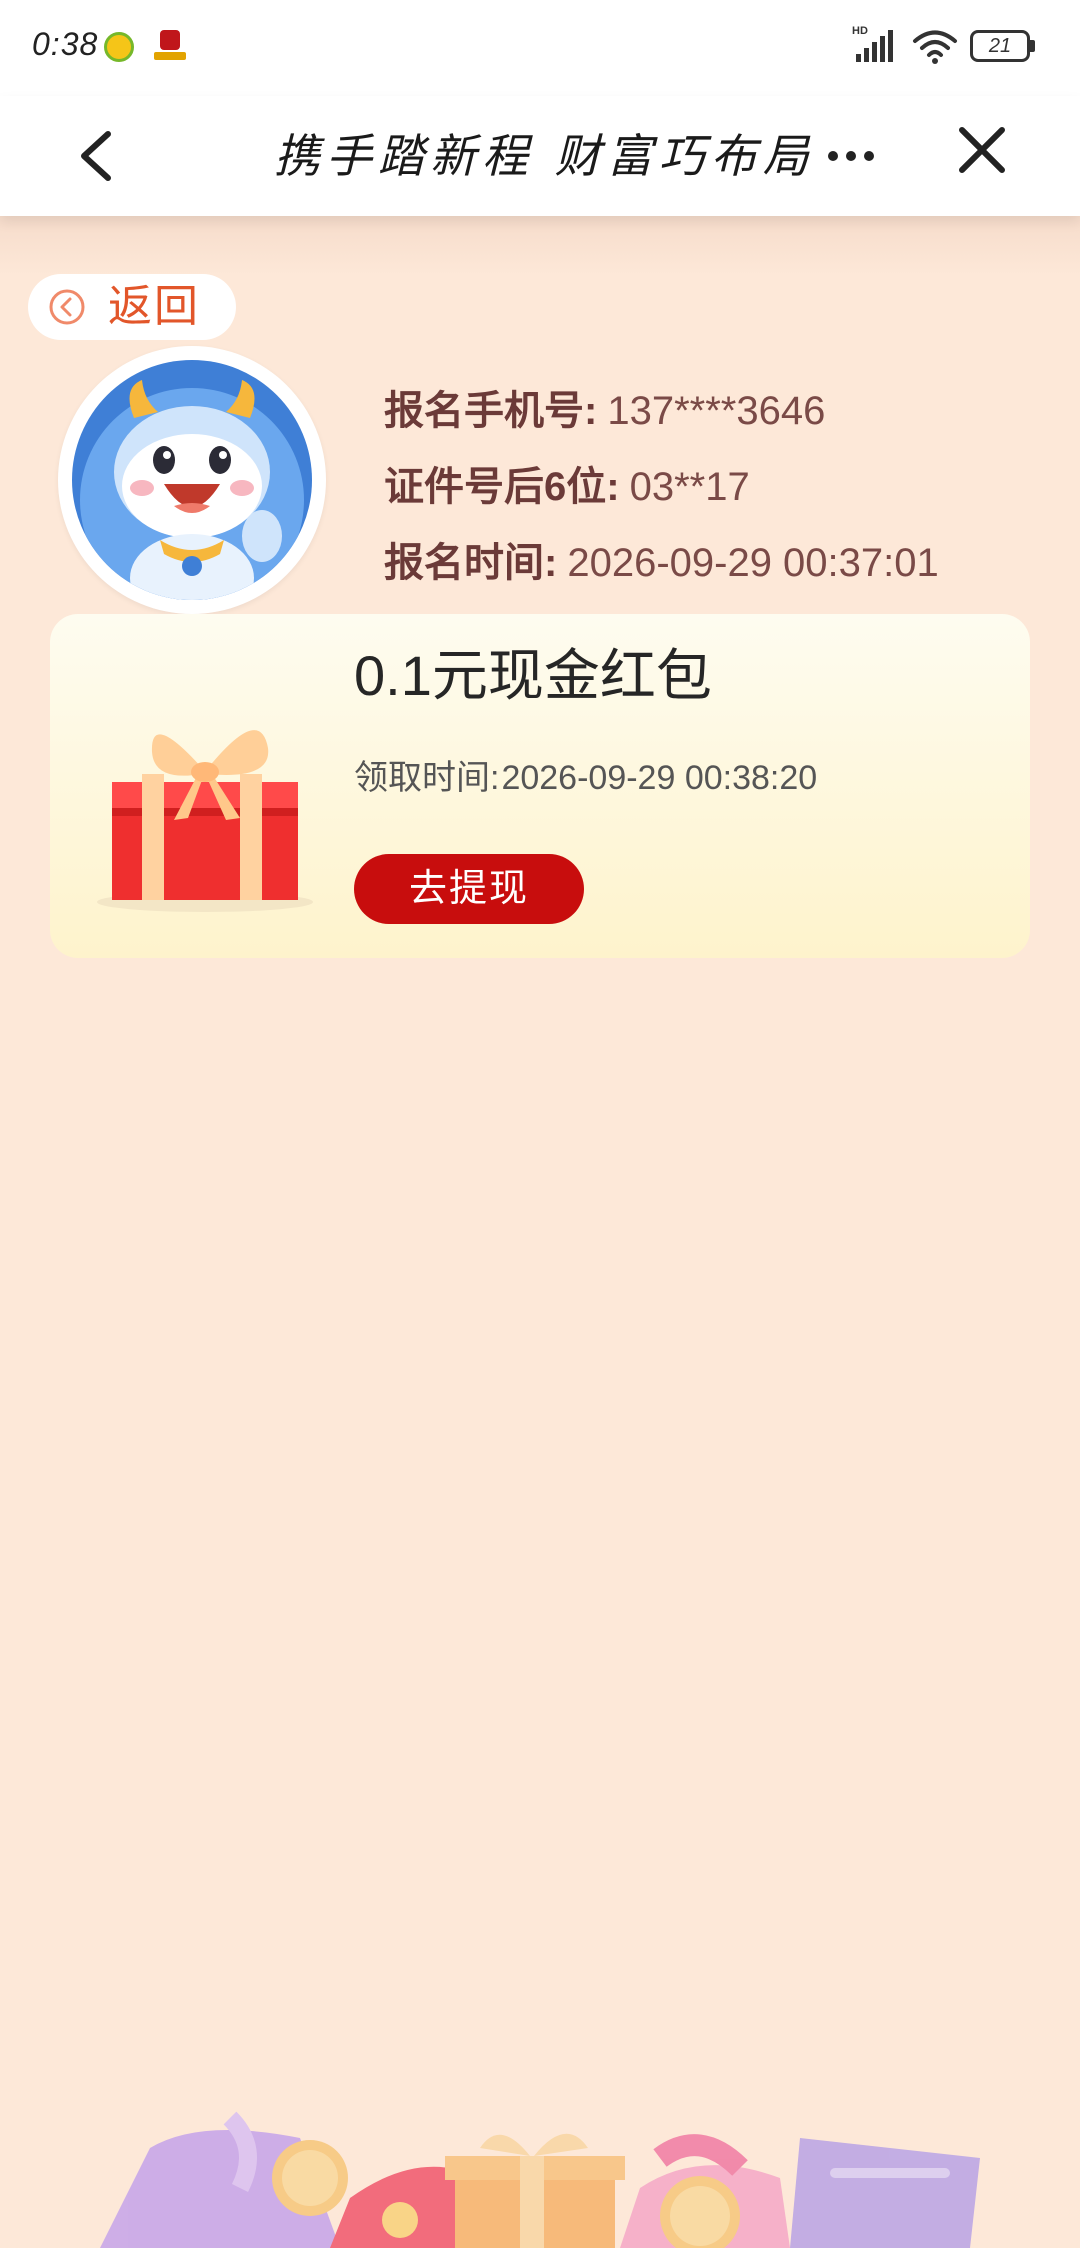 Image resolution: width=1080 pixels, height=2248 pixels. What do you see at coordinates (100, 156) in the screenshot?
I see `chevron-left-icon` at bounding box center [100, 156].